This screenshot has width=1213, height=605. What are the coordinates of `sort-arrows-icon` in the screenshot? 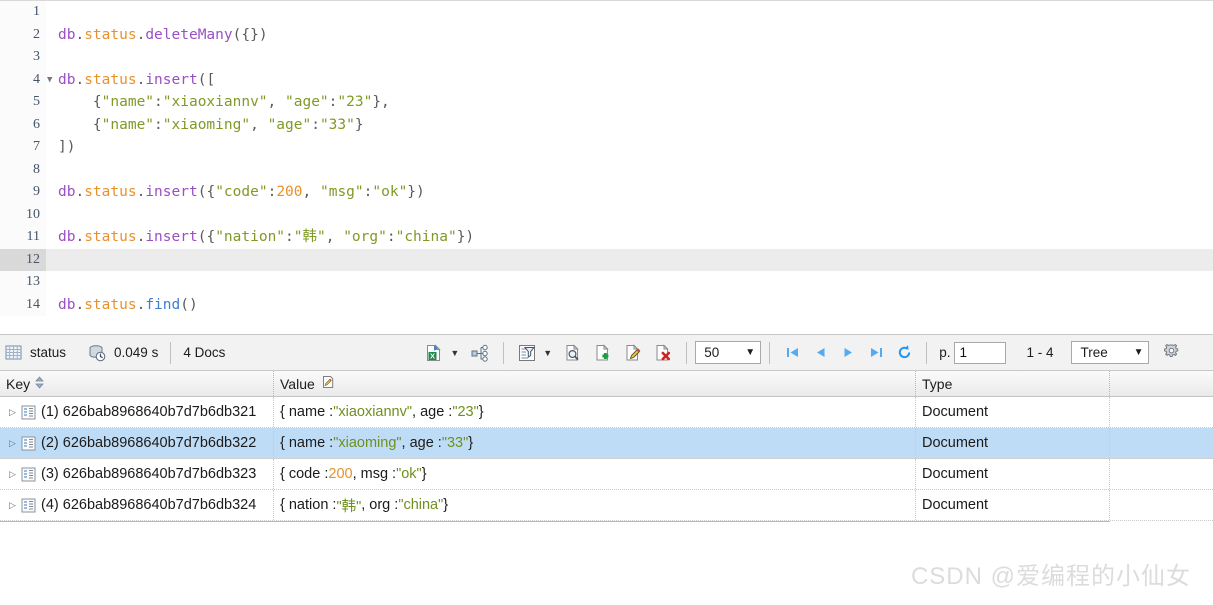 It's located at (39, 383).